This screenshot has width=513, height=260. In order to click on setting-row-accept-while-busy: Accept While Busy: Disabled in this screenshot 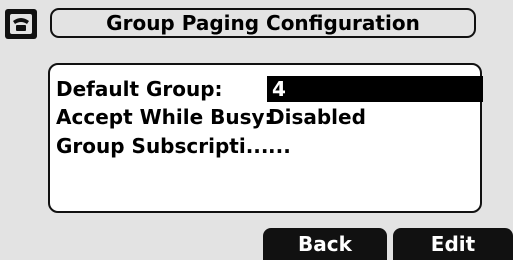, I will do `click(269, 117)`.